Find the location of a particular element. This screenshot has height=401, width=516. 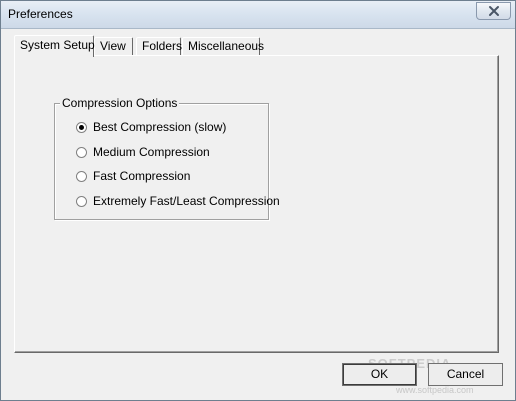

radio-medium-compression: Medium Compression is located at coordinates (143, 152).